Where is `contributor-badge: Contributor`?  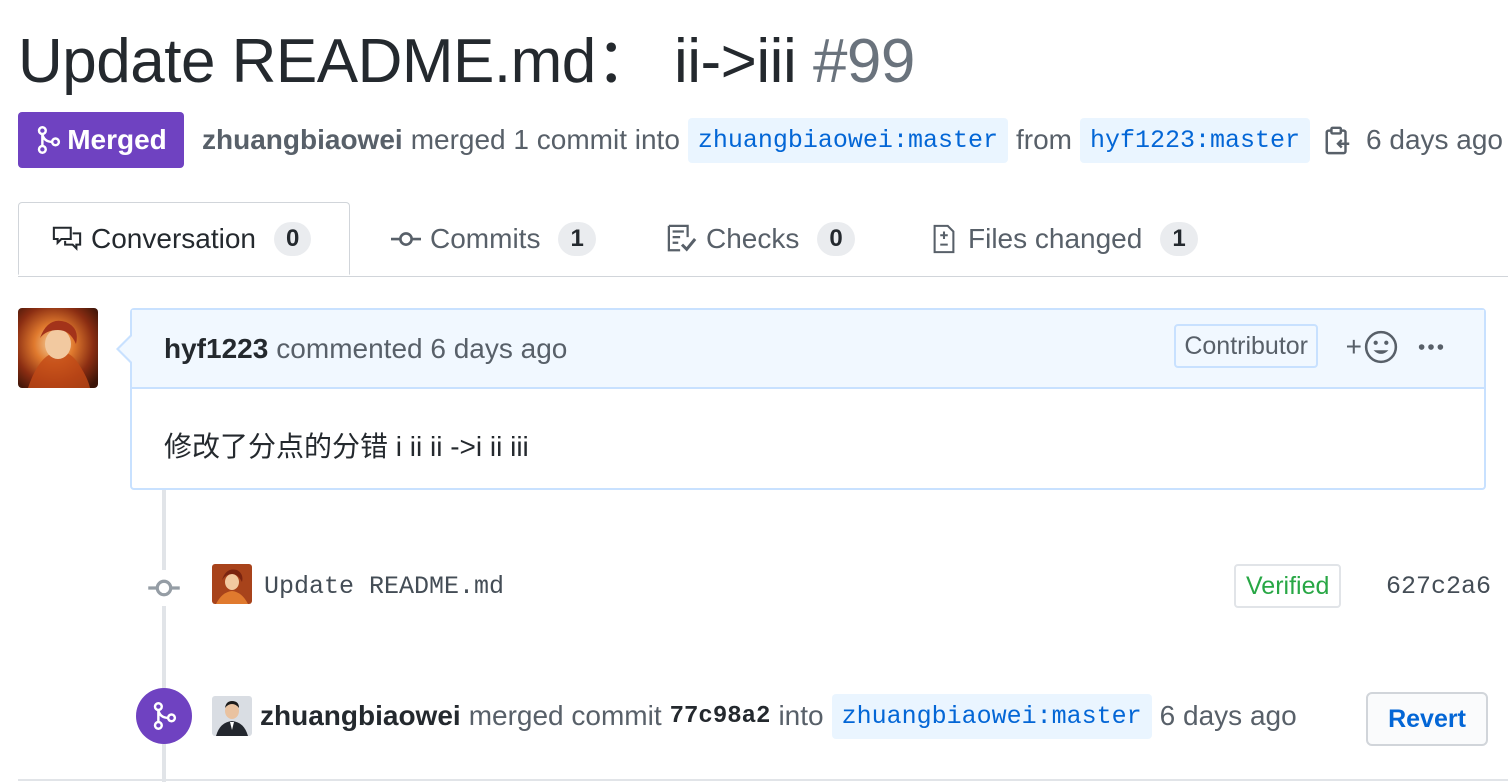
contributor-badge: Contributor is located at coordinates (1246, 346).